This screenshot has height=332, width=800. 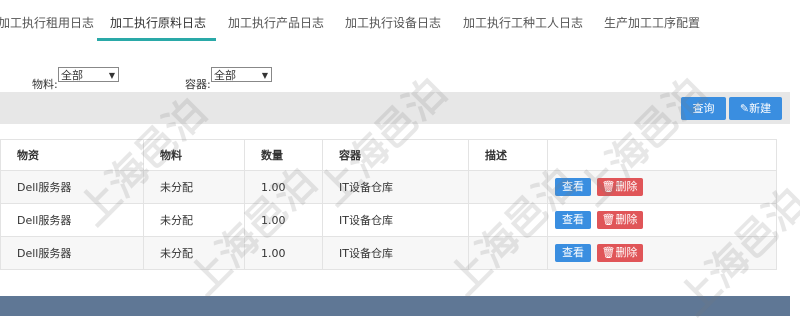 I want to click on material-select-value: 全部, so click(x=72, y=75).